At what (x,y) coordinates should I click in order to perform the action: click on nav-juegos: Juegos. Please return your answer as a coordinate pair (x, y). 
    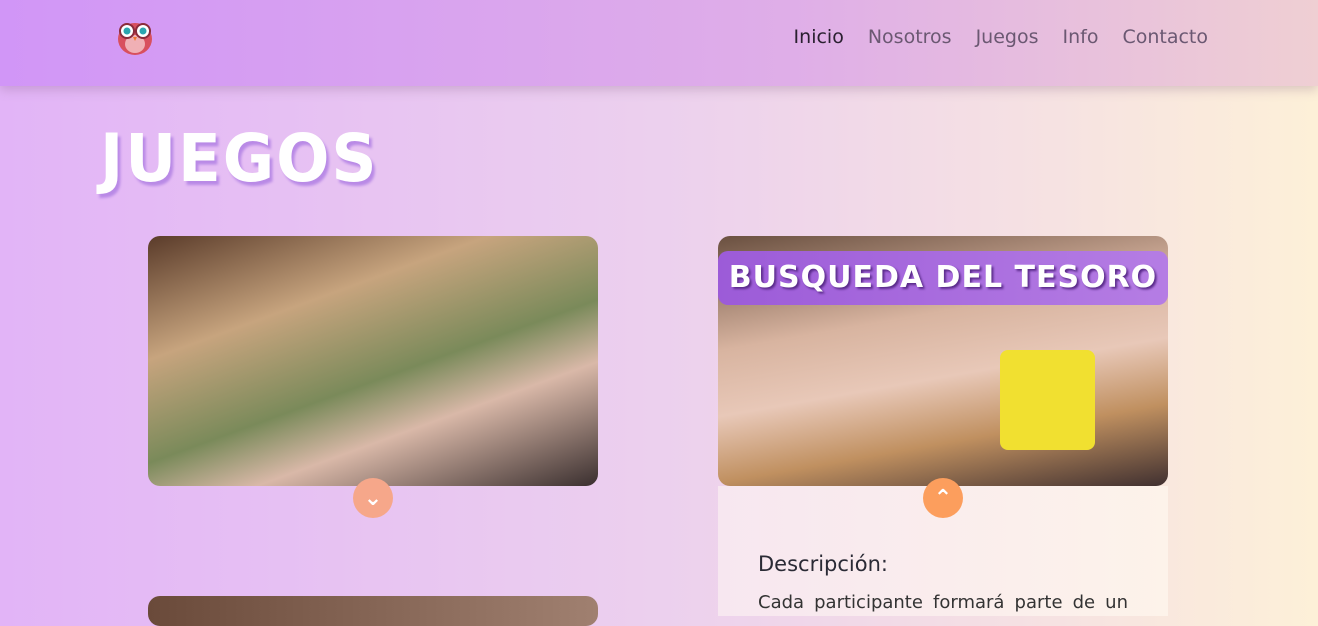
    Looking at the image, I should click on (1007, 37).